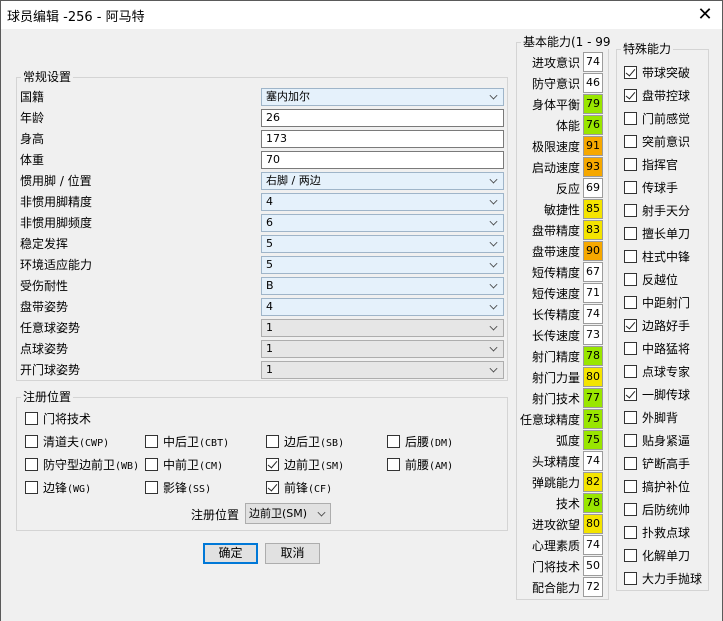  Describe the element at coordinates (593, 188) in the screenshot. I see `ability-value-input: 69` at that location.